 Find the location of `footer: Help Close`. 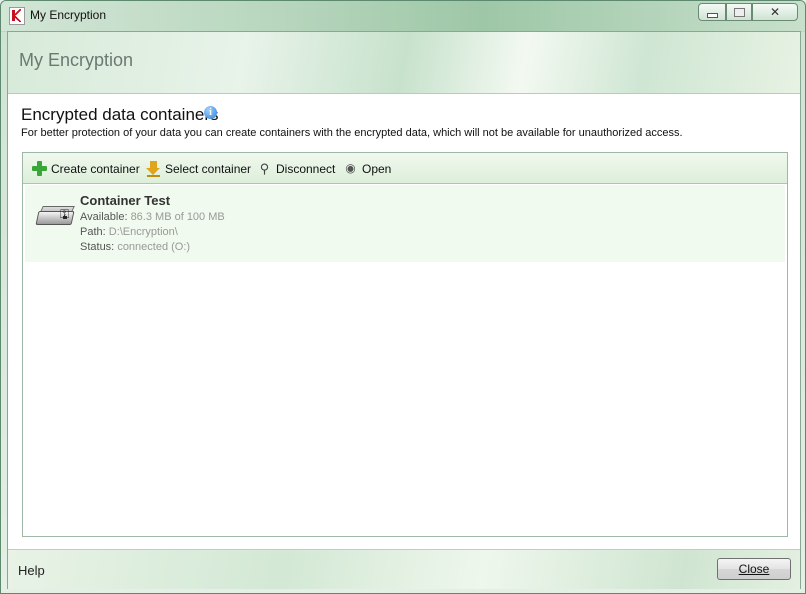

footer: Help Close is located at coordinates (404, 569).